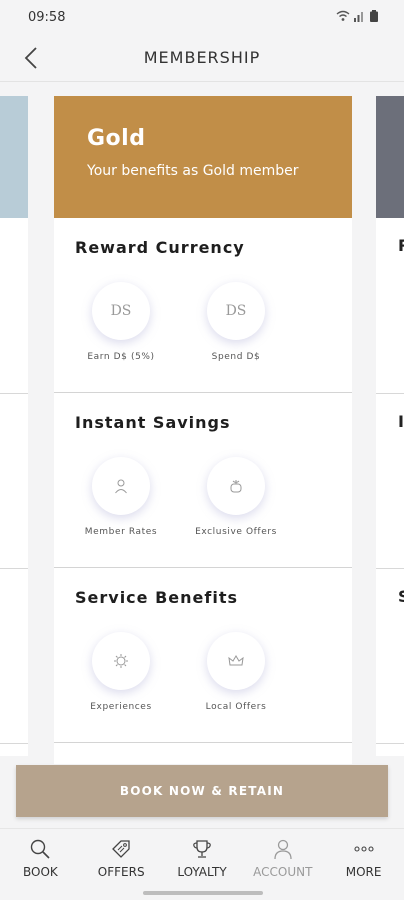 The width and height of the screenshot is (404, 900). I want to click on battery-icon, so click(374, 16).